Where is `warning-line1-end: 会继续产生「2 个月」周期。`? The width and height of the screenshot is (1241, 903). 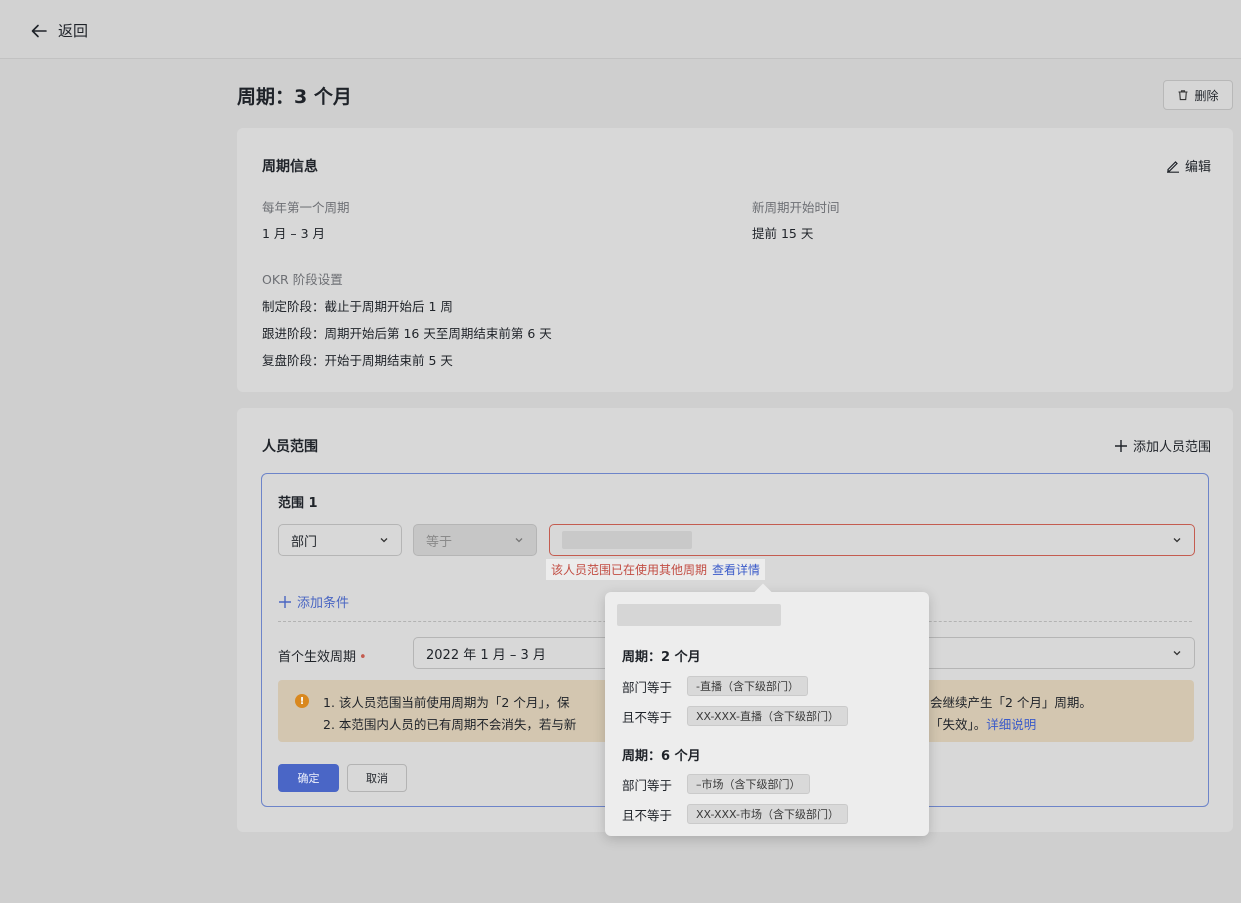
warning-line1-end: 会继续产生「2 个月」周期。 is located at coordinates (1011, 702).